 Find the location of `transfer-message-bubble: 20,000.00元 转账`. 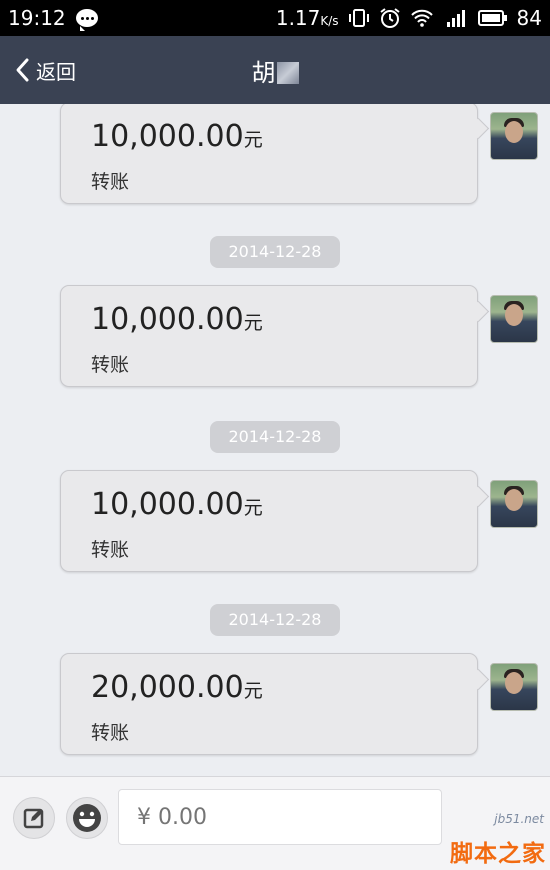

transfer-message-bubble: 20,000.00元 转账 is located at coordinates (269, 704).